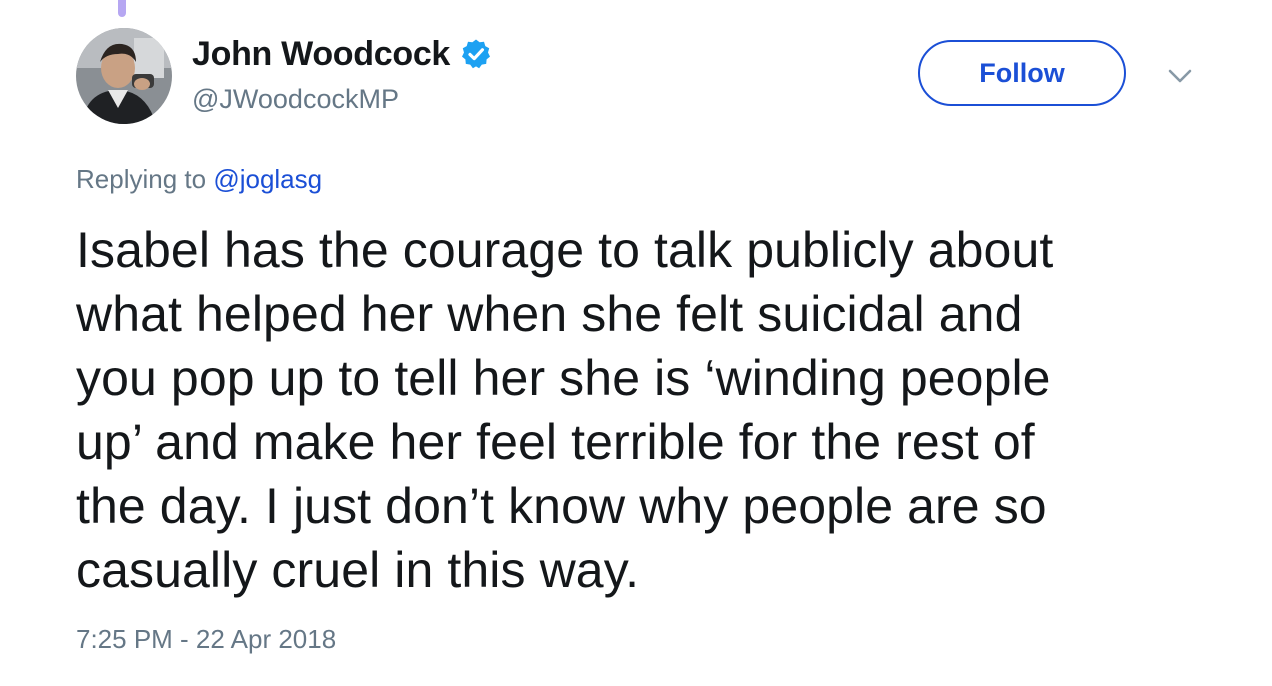 This screenshot has height=686, width=1272. I want to click on thread-connector-line, so click(122, 8).